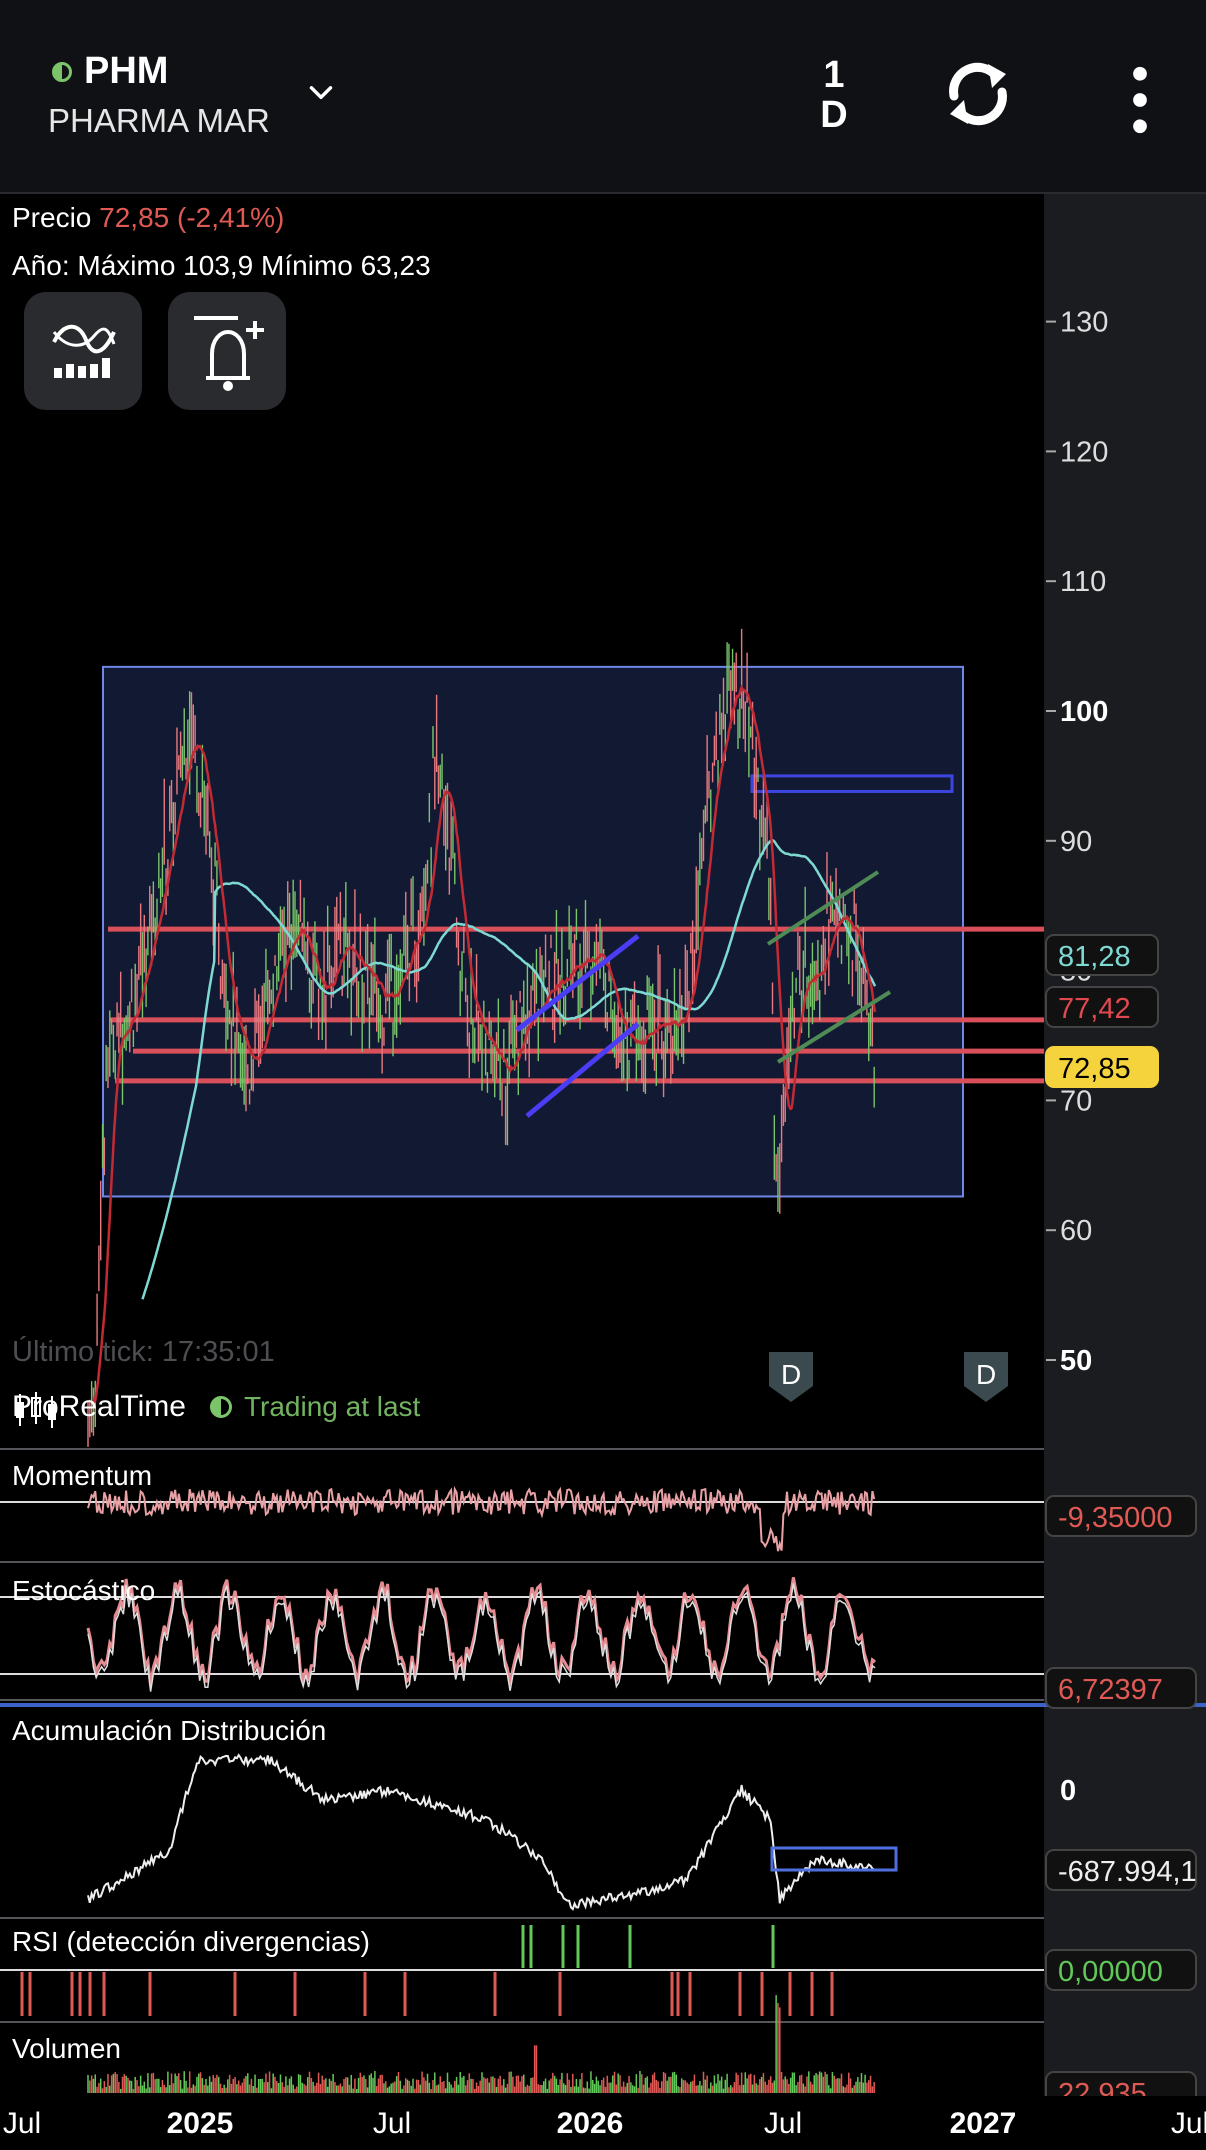  I want to click on stochastic-label: Estocástico, so click(84, 1590).